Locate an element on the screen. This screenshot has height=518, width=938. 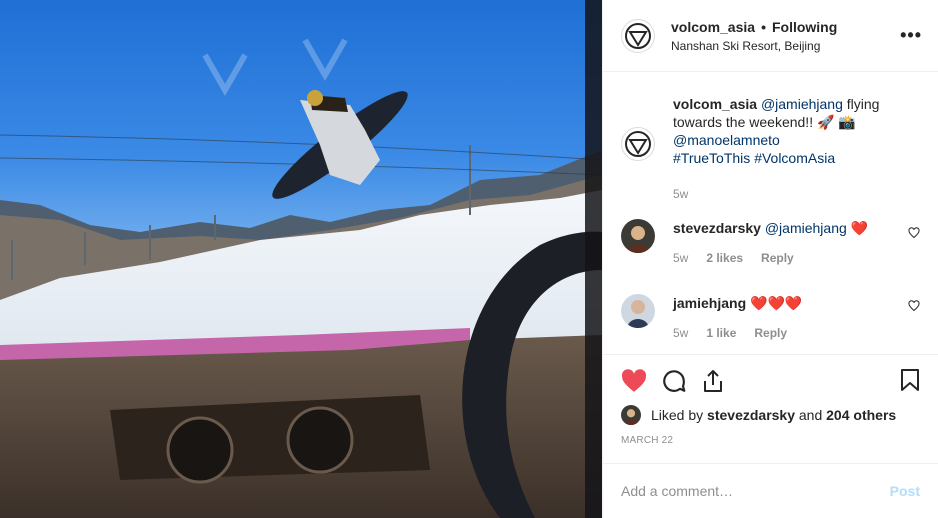
liked-by-user: stevezdarsky is located at coordinates (751, 415).